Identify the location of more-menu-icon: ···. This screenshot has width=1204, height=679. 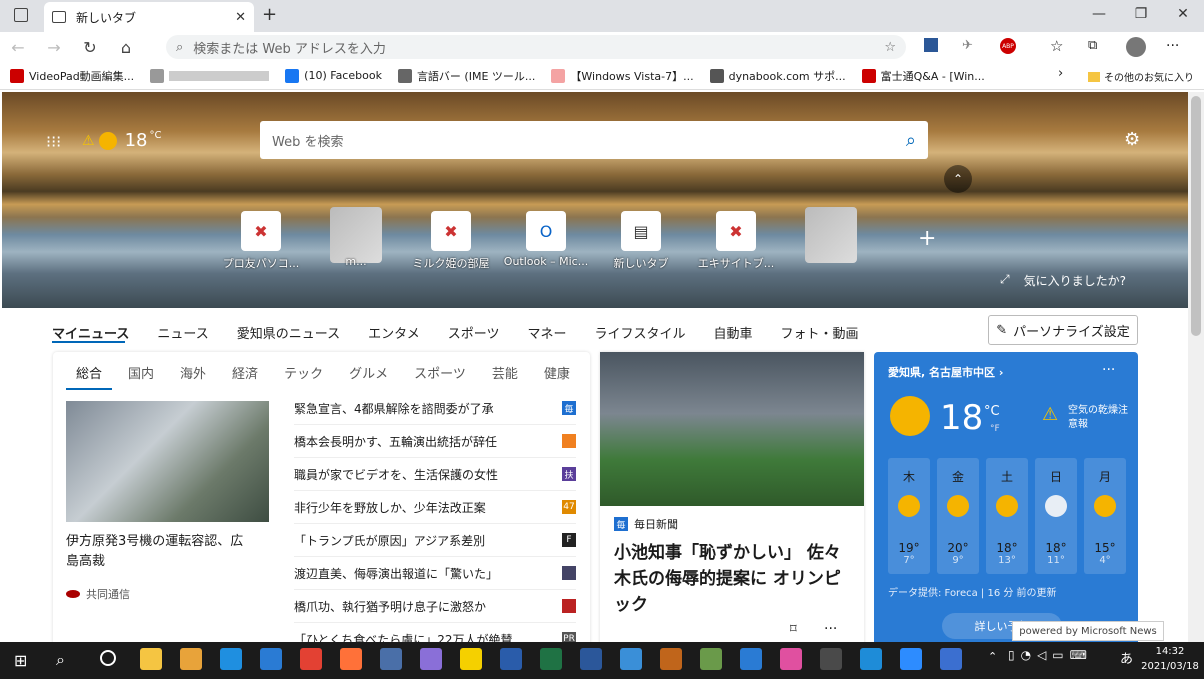
(1172, 46).